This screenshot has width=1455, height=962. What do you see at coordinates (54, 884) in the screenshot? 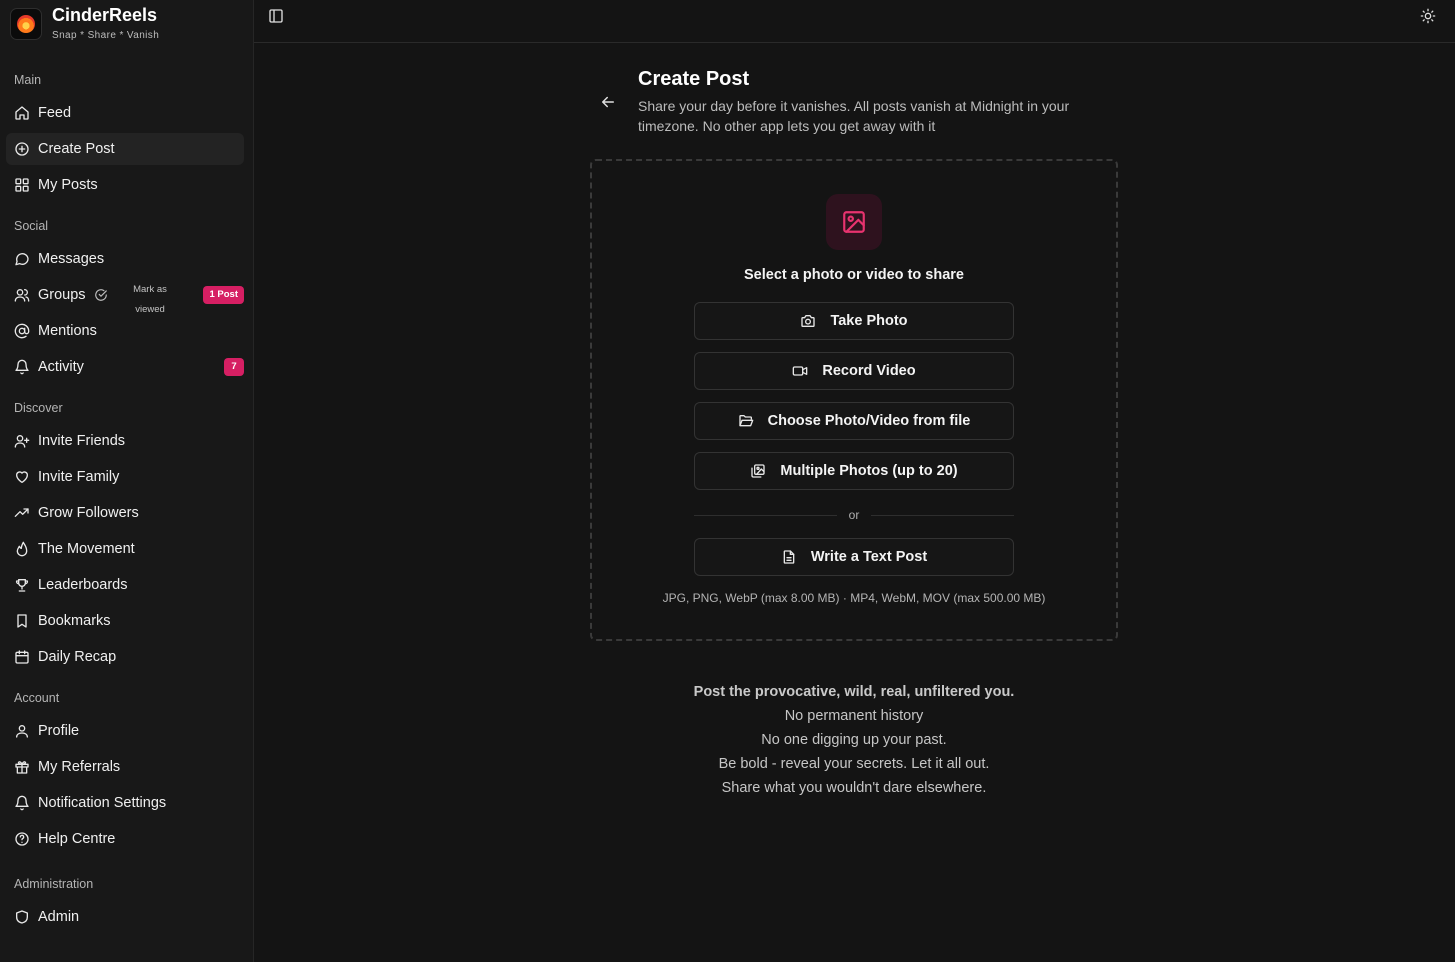
I see `section-label-administration: Administration` at bounding box center [54, 884].